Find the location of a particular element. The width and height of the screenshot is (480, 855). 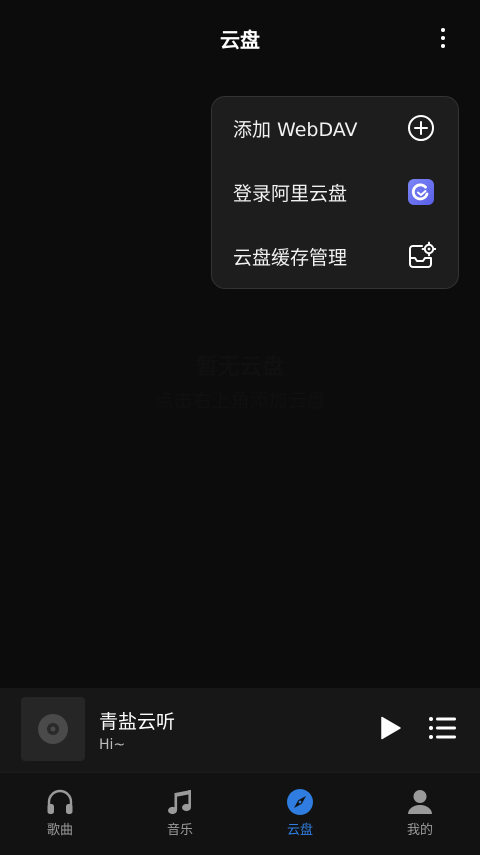

header: 云盘 is located at coordinates (240, 38).